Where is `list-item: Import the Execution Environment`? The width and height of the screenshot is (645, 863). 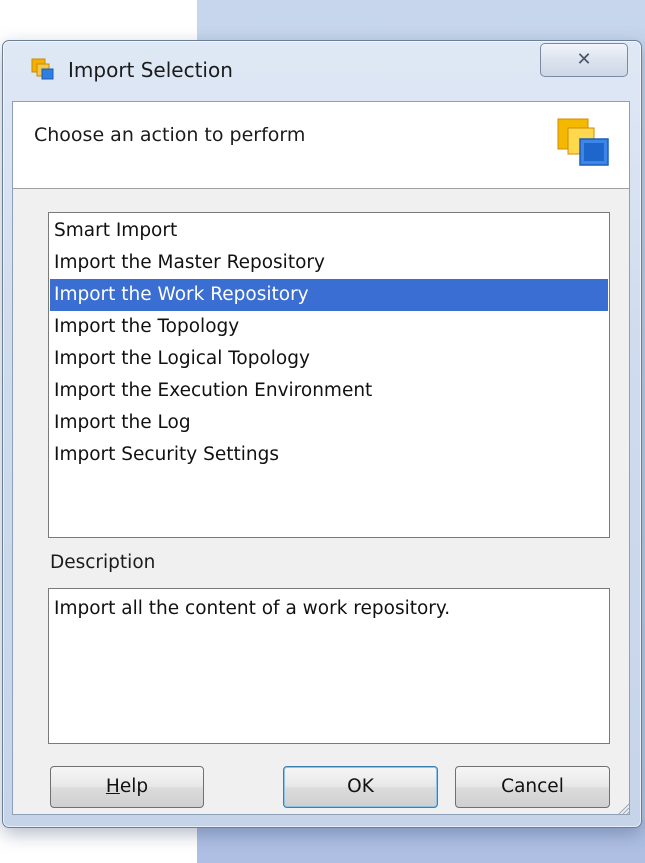 list-item: Import the Execution Environment is located at coordinates (329, 391).